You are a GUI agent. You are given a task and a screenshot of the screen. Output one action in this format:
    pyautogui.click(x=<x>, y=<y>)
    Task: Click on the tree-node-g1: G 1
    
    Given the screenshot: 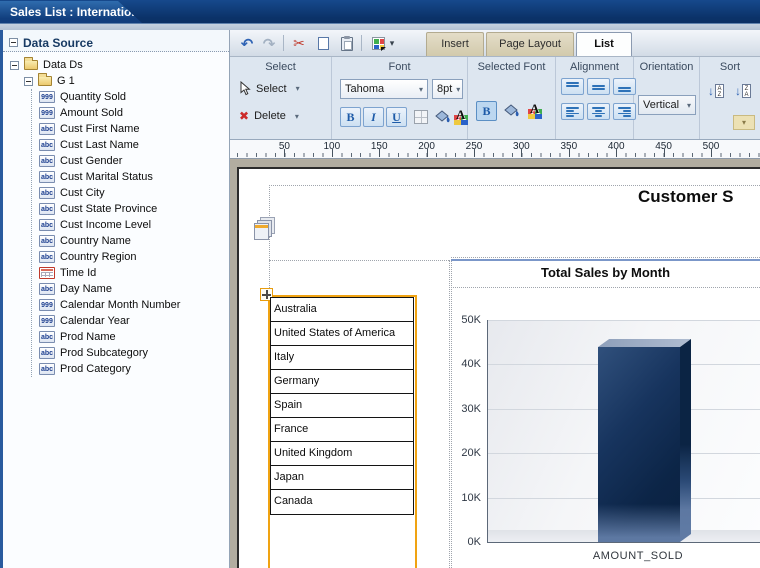 What is the action you would take?
    pyautogui.click(x=116, y=81)
    